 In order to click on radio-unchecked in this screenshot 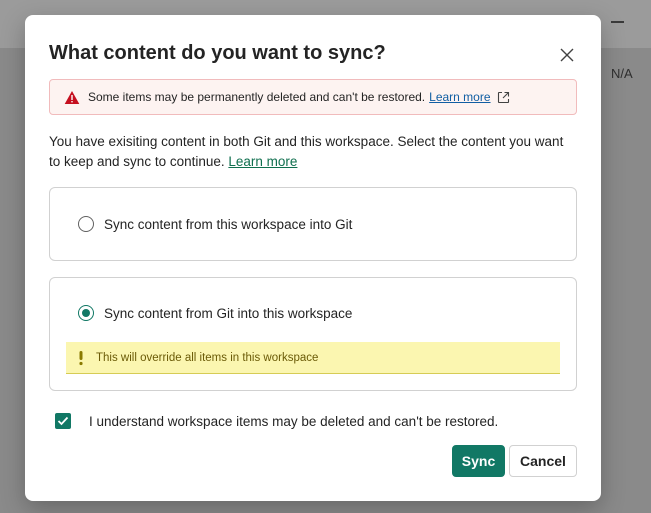, I will do `click(86, 224)`.